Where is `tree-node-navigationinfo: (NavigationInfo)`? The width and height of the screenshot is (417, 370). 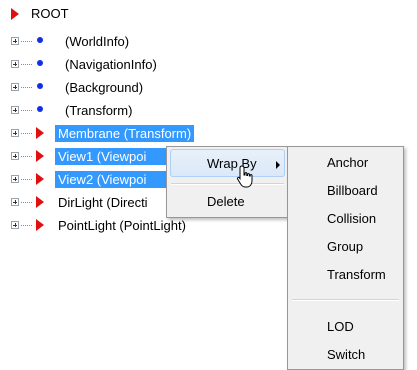
tree-node-navigationinfo: (NavigationInfo) is located at coordinates (100, 64).